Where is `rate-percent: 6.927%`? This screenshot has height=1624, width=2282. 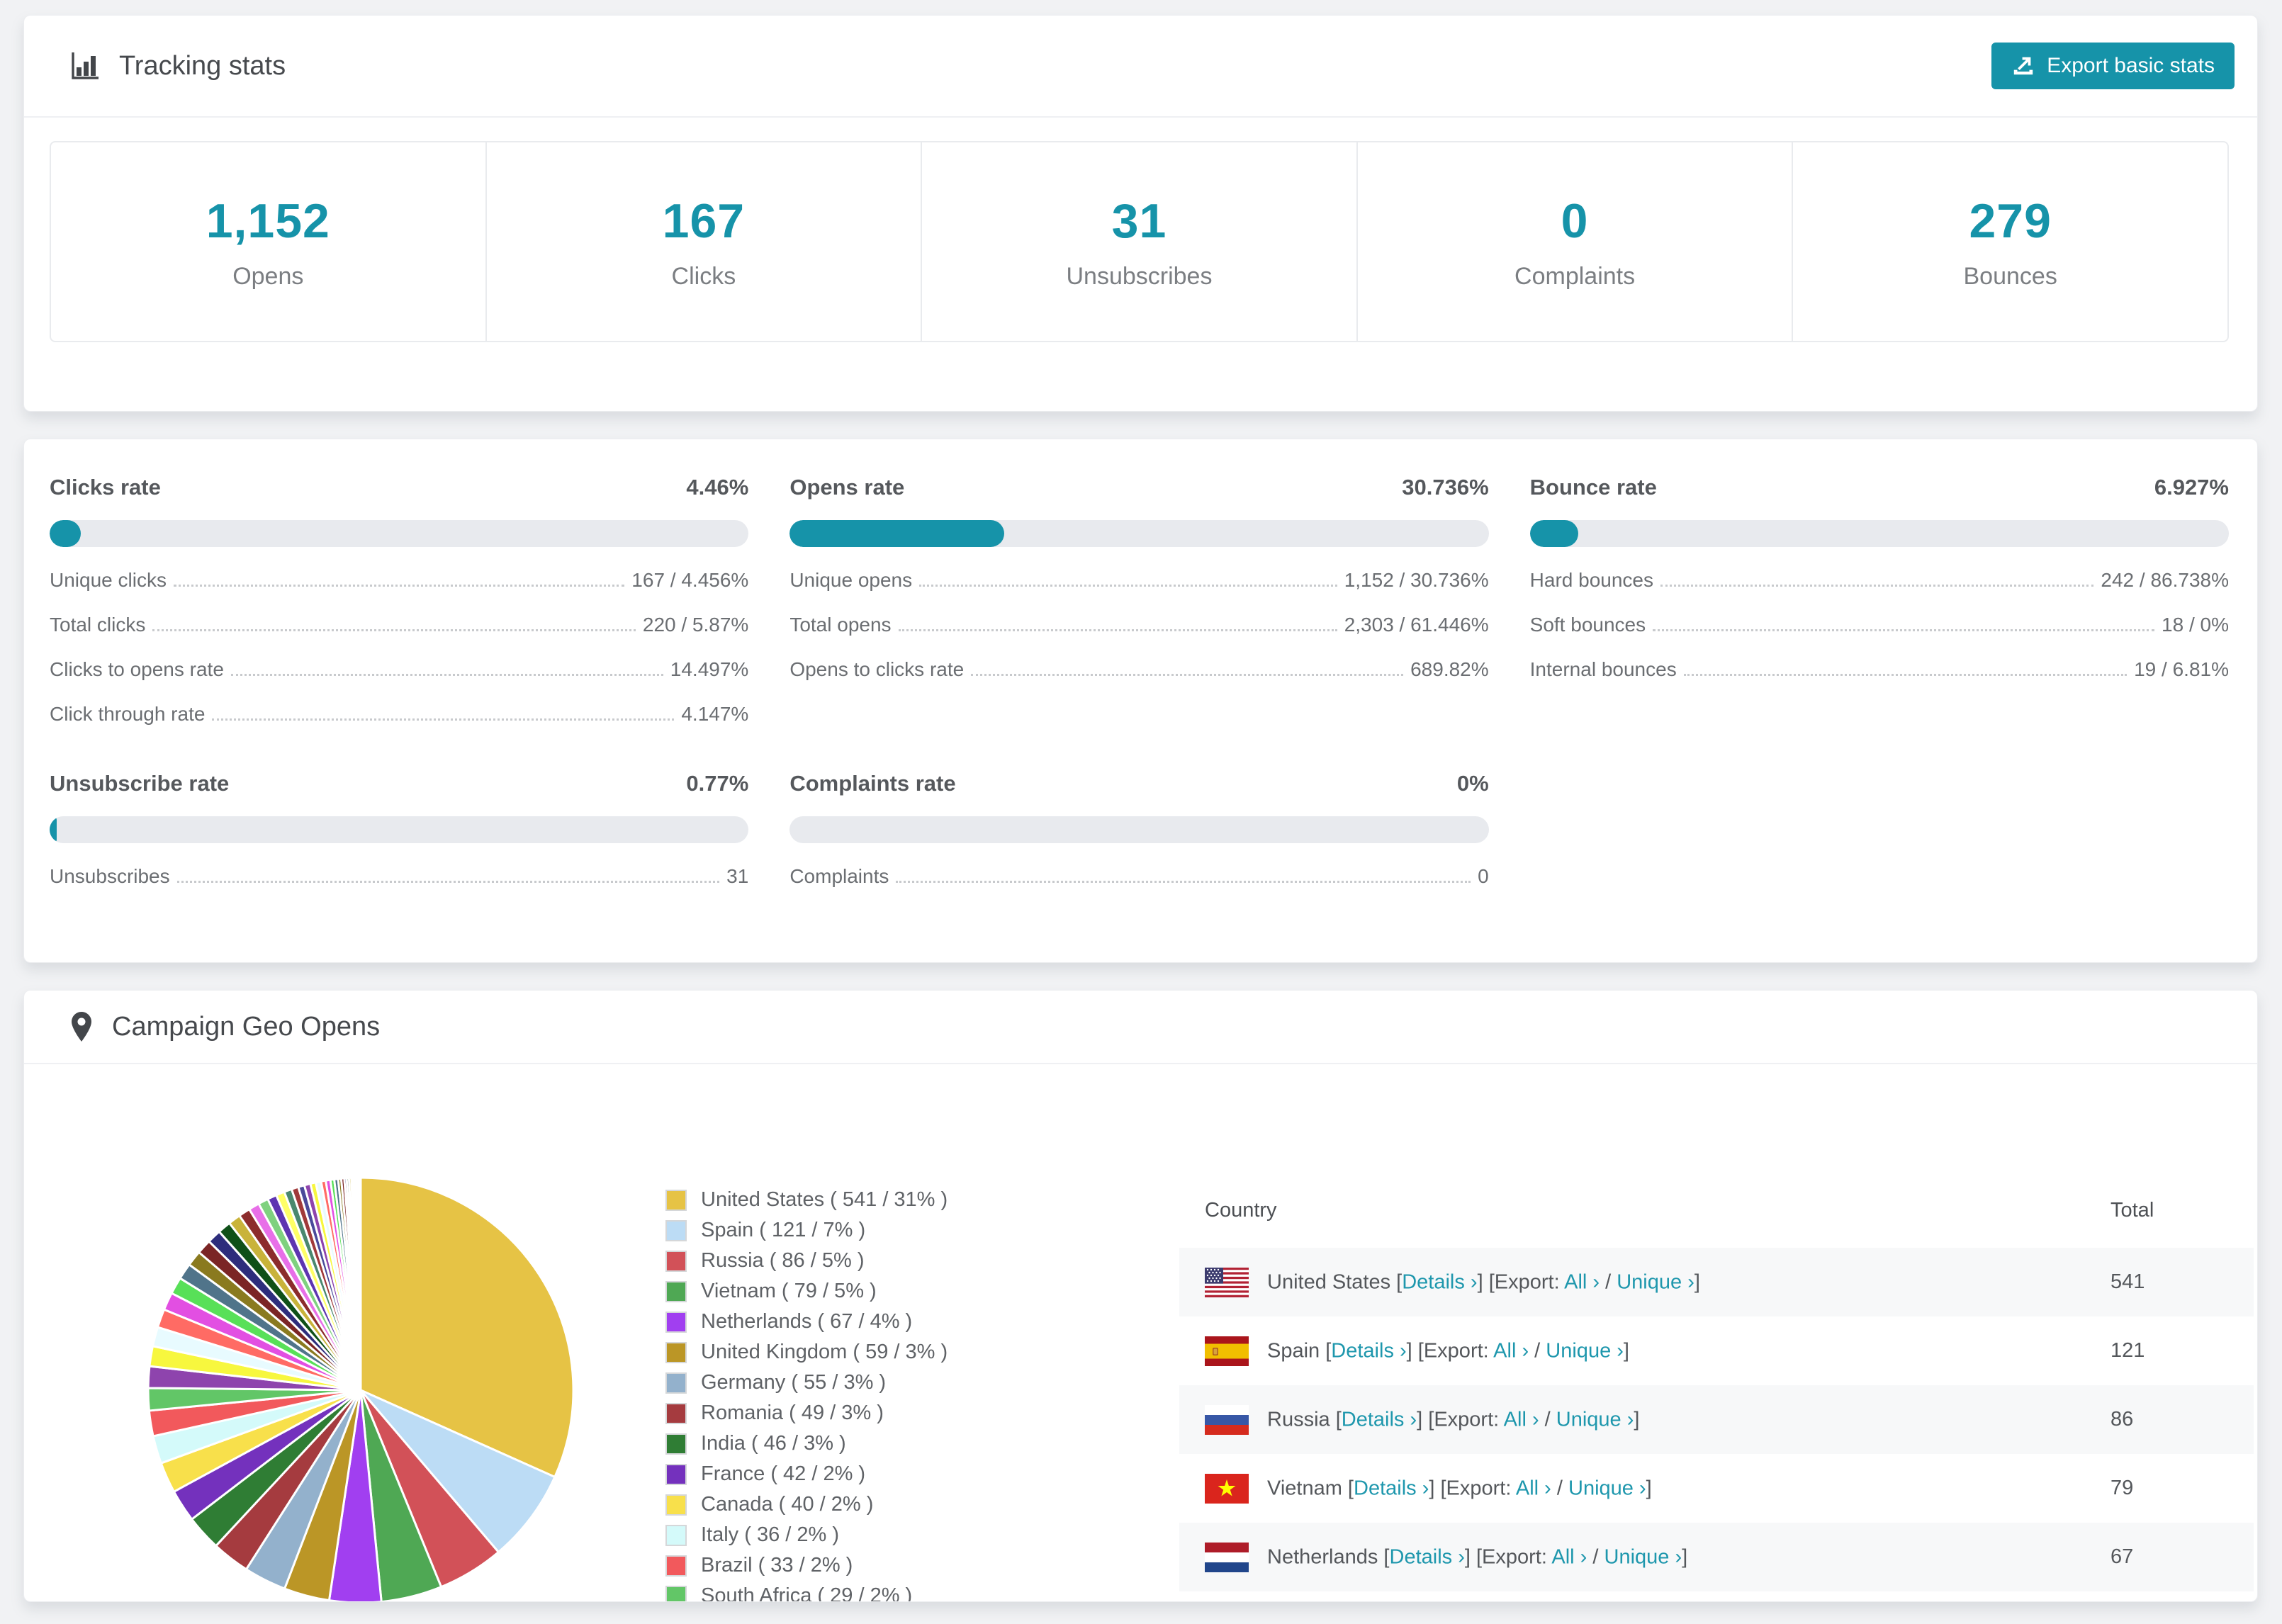
rate-percent: 6.927% is located at coordinates (2192, 488).